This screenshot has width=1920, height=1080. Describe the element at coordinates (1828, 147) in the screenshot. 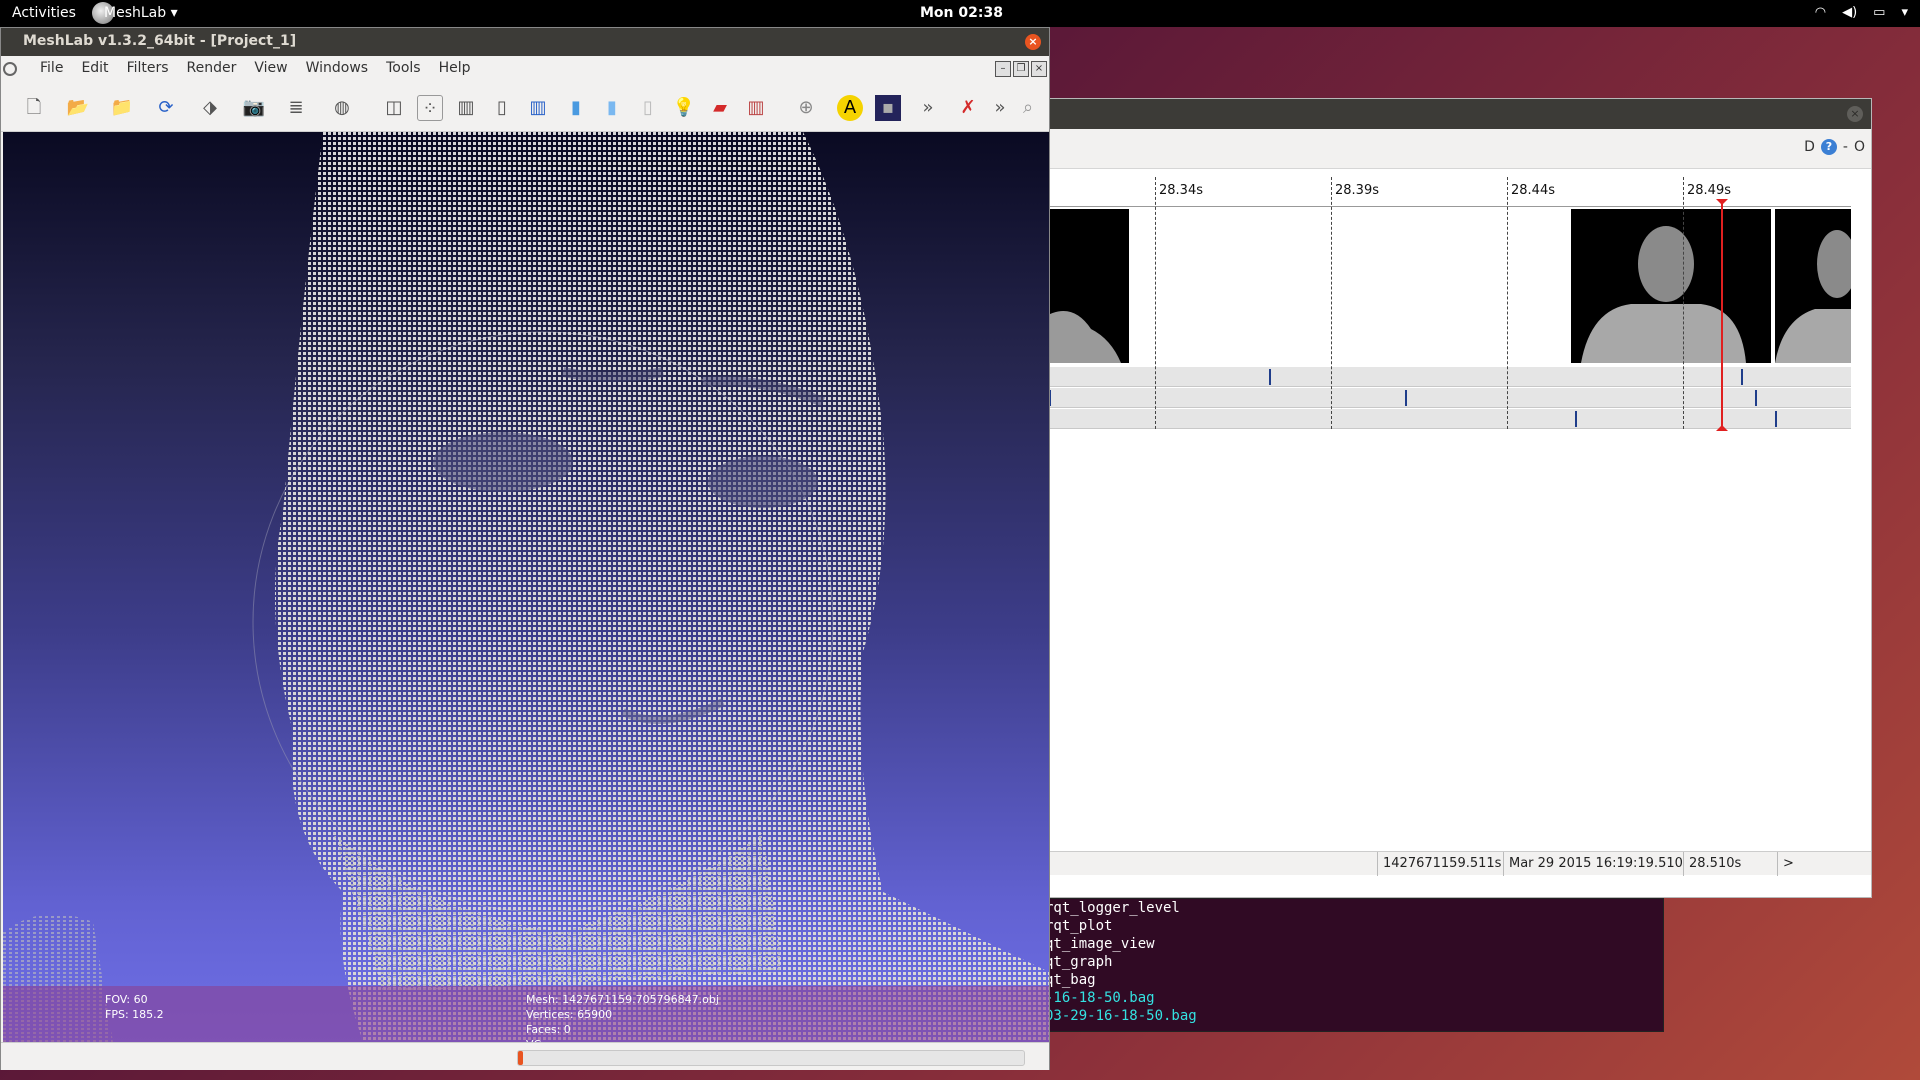

I see `help-icon: ?` at that location.